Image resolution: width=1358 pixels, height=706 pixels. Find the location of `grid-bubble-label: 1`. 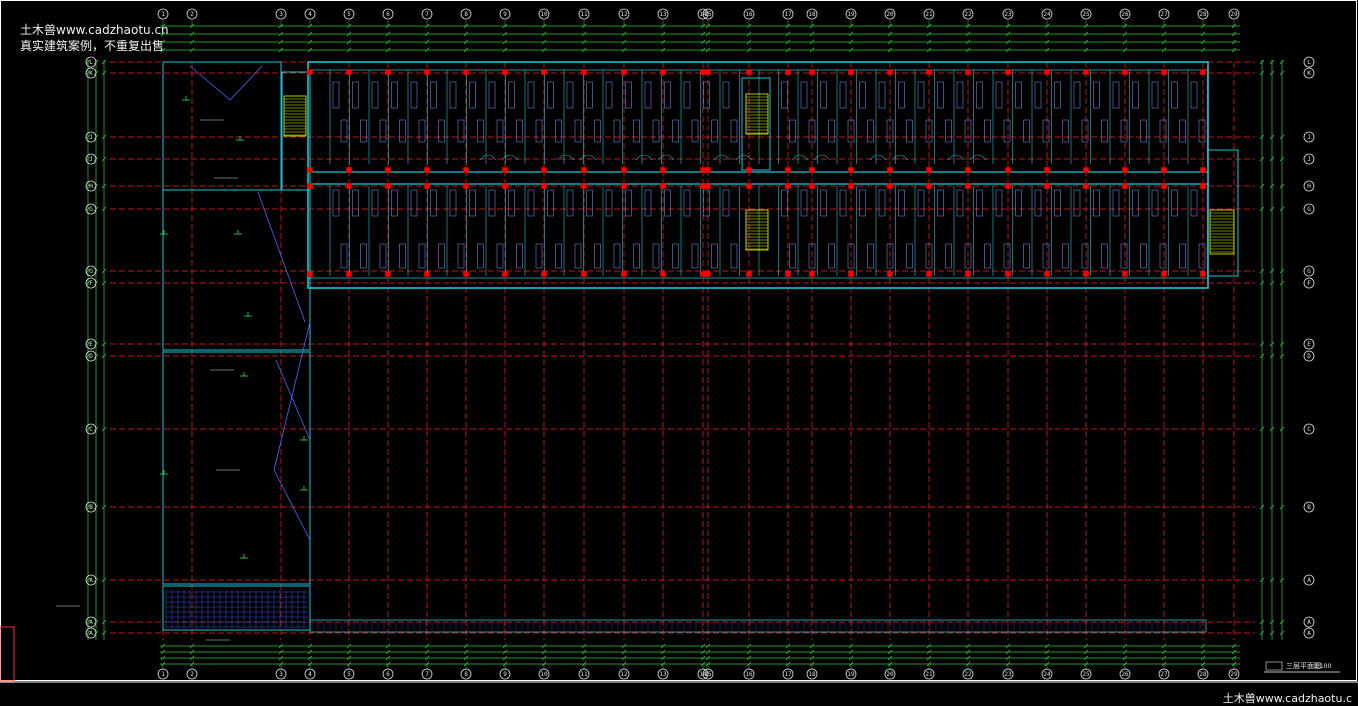

grid-bubble-label: 1 is located at coordinates (163, 674).